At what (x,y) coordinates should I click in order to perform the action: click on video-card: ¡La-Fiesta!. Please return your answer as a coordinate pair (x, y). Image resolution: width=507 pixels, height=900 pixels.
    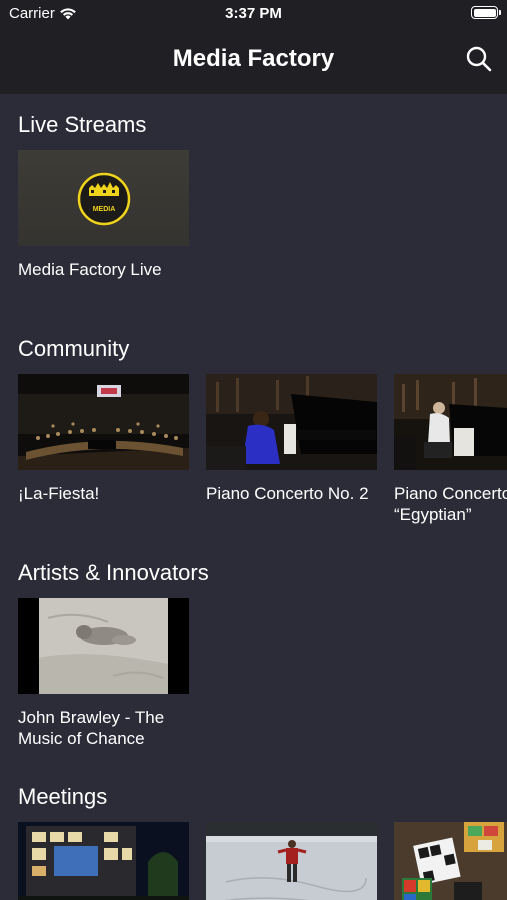
    Looking at the image, I should click on (103, 439).